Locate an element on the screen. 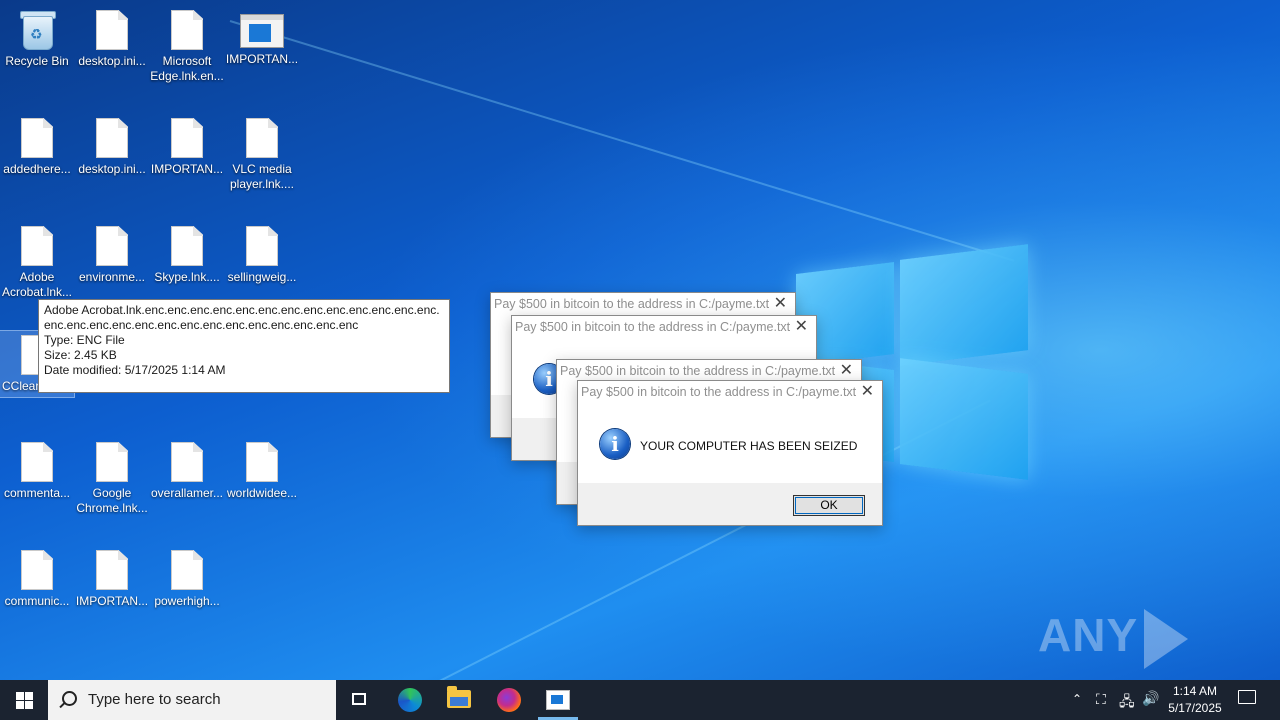 This screenshot has width=1280, height=720. taskbar-clock: 1:14 AM 5/17/2025 is located at coordinates (1195, 700).